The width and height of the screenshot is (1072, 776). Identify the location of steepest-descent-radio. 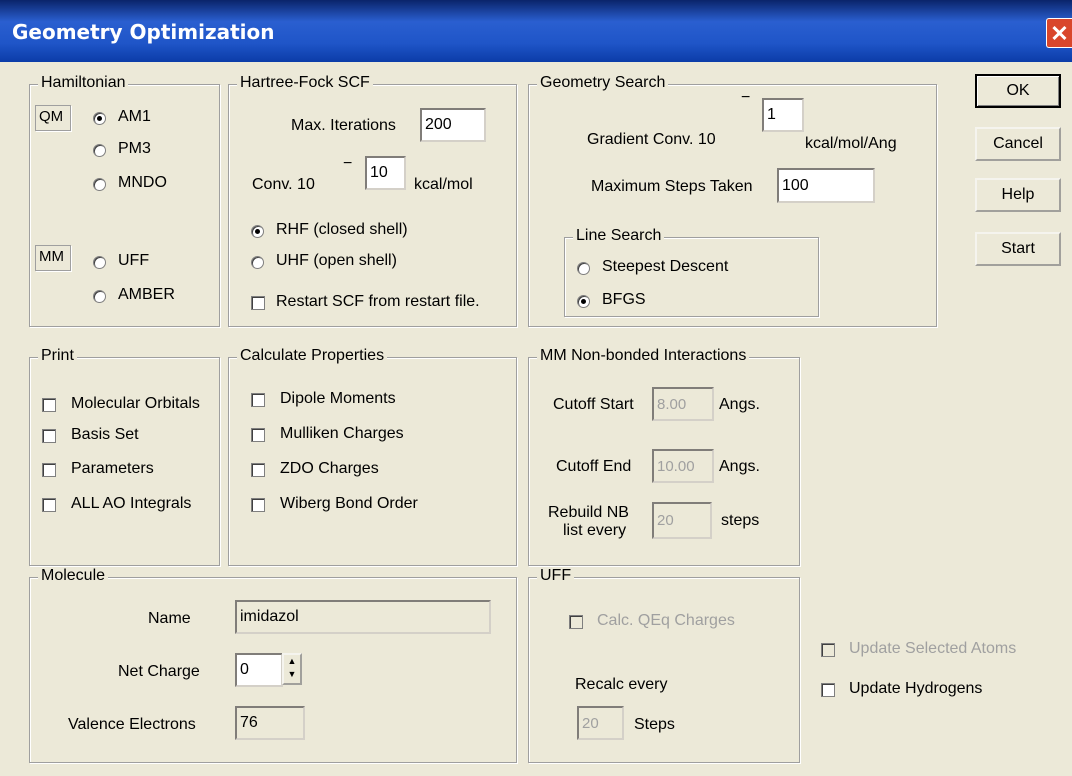
(583, 268).